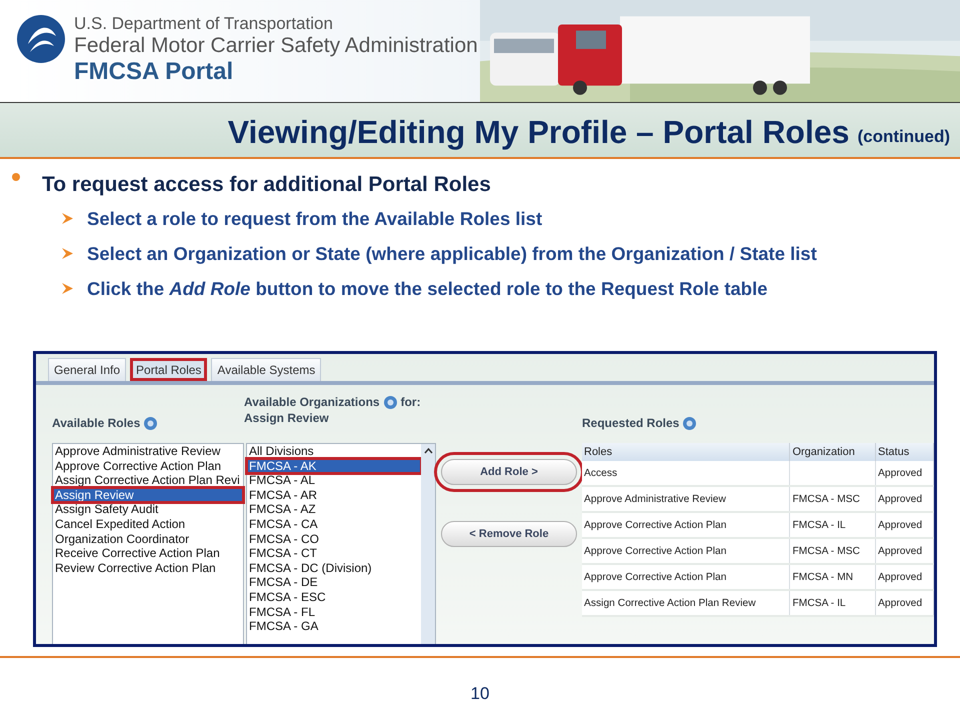 Image resolution: width=960 pixels, height=720 pixels. I want to click on table-cell: Access, so click(601, 473).